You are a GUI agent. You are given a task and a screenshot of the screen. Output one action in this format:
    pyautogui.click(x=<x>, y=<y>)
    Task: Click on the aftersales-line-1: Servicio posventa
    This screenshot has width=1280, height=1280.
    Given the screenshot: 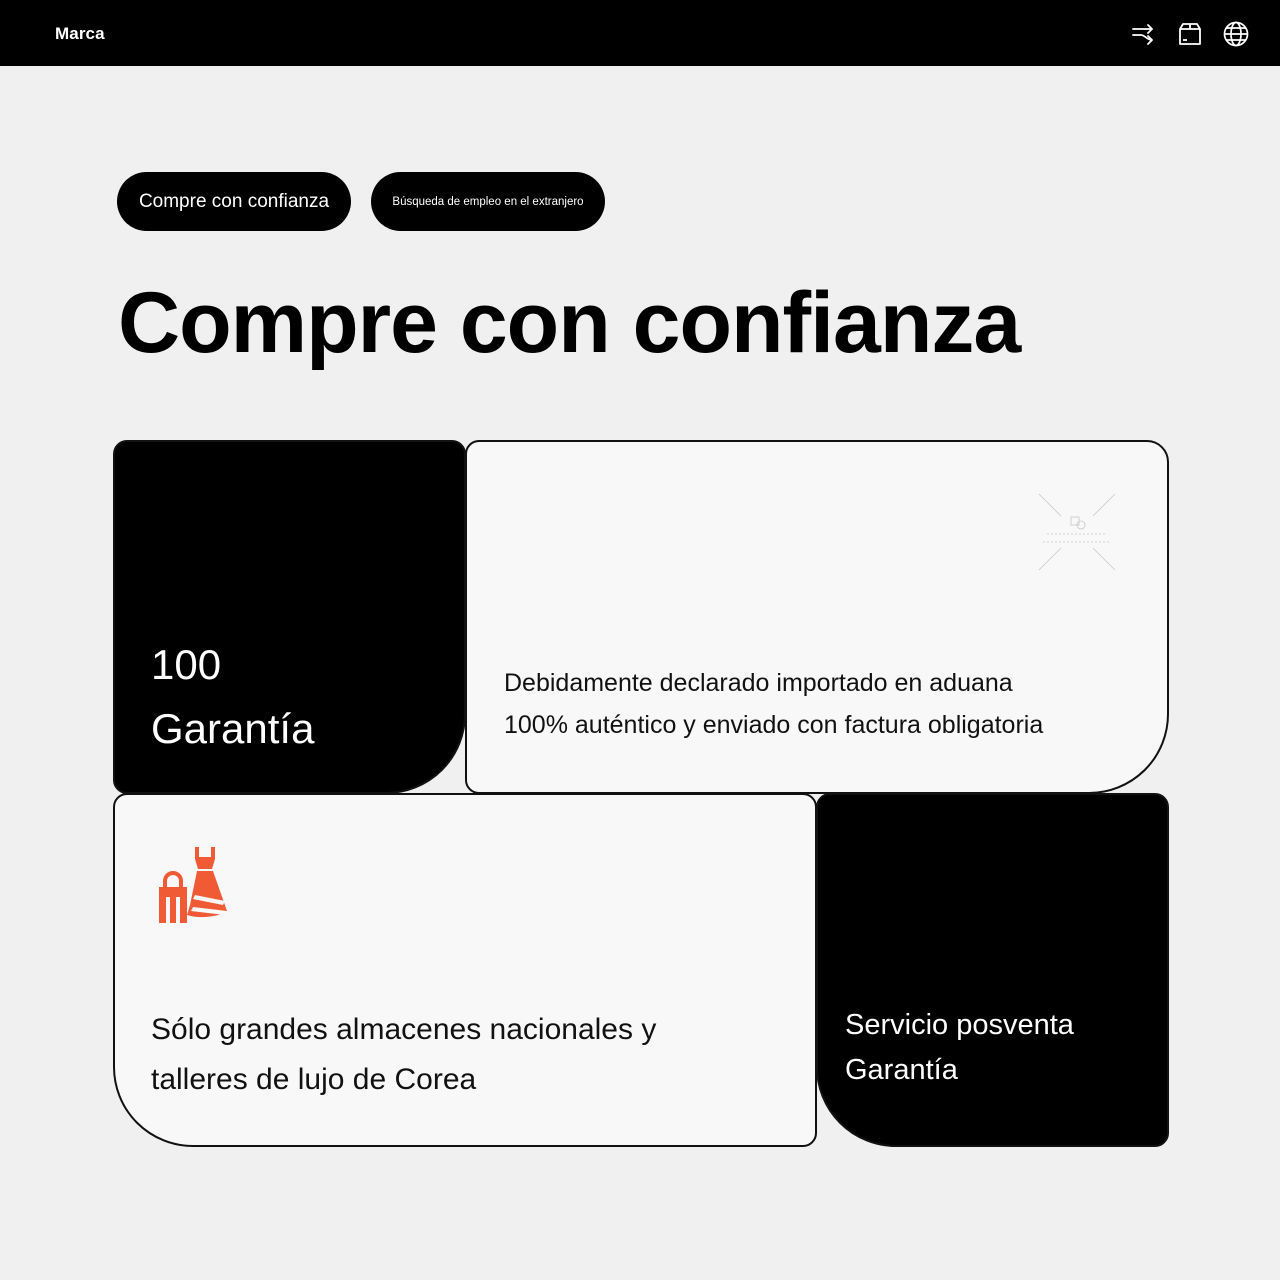 What is the action you would take?
    pyautogui.click(x=959, y=1025)
    